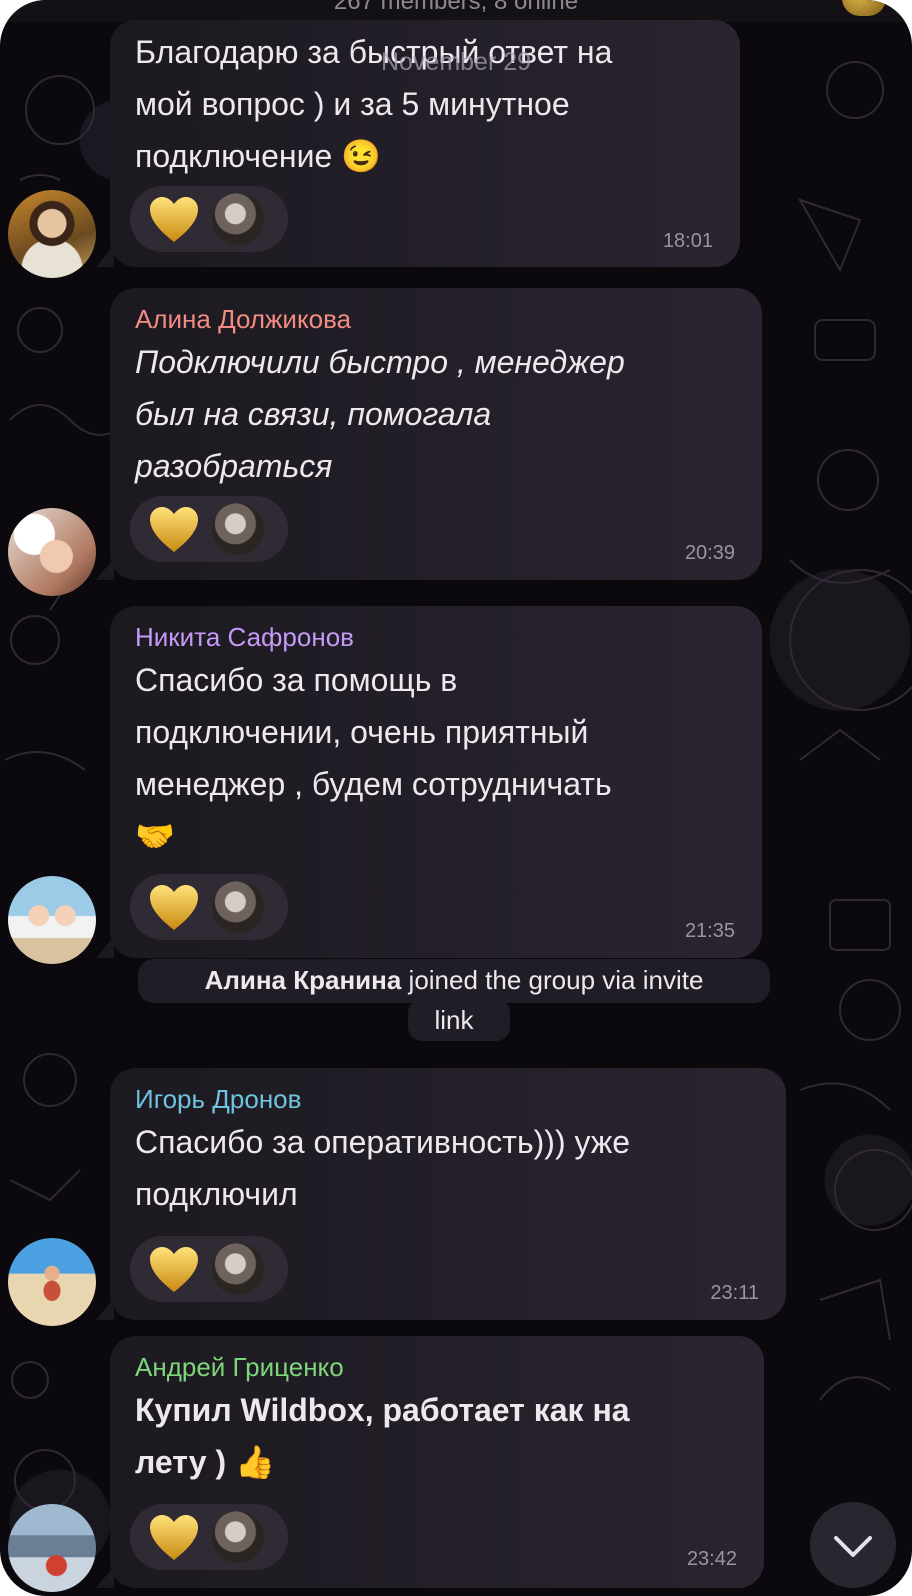  I want to click on message-time: 20:39, so click(709, 553).